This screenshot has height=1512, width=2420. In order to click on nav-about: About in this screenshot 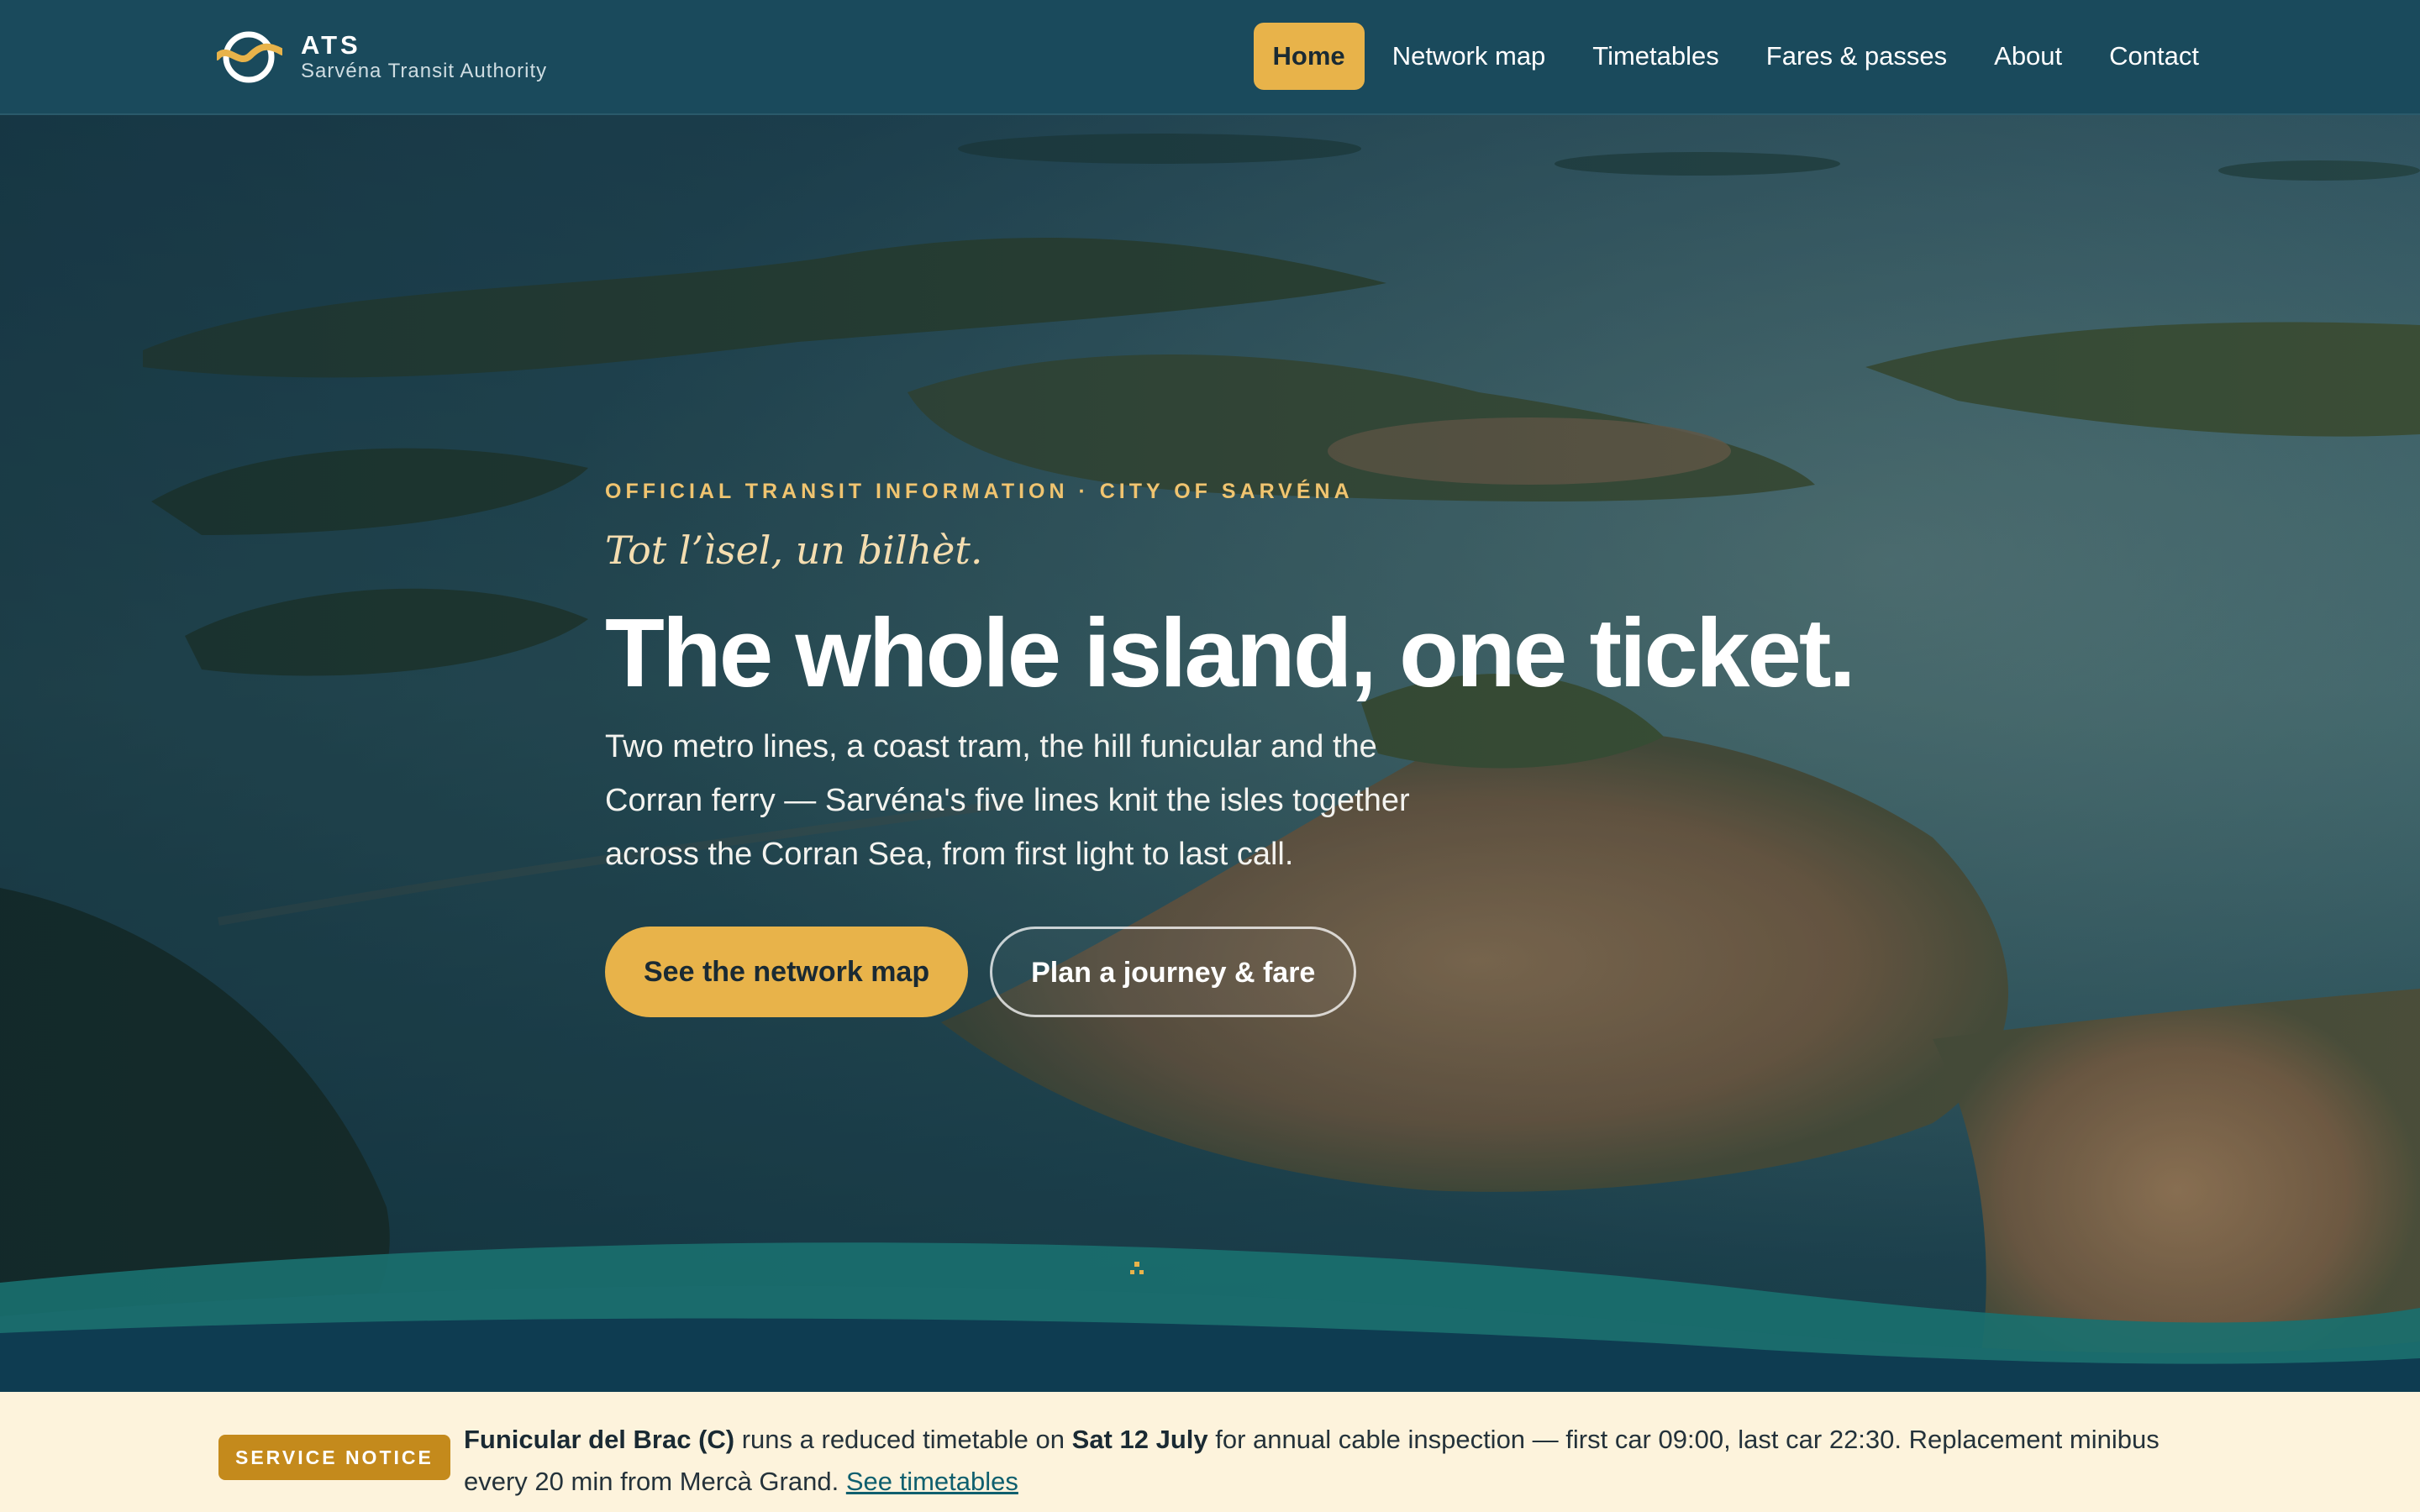, I will do `click(2028, 56)`.